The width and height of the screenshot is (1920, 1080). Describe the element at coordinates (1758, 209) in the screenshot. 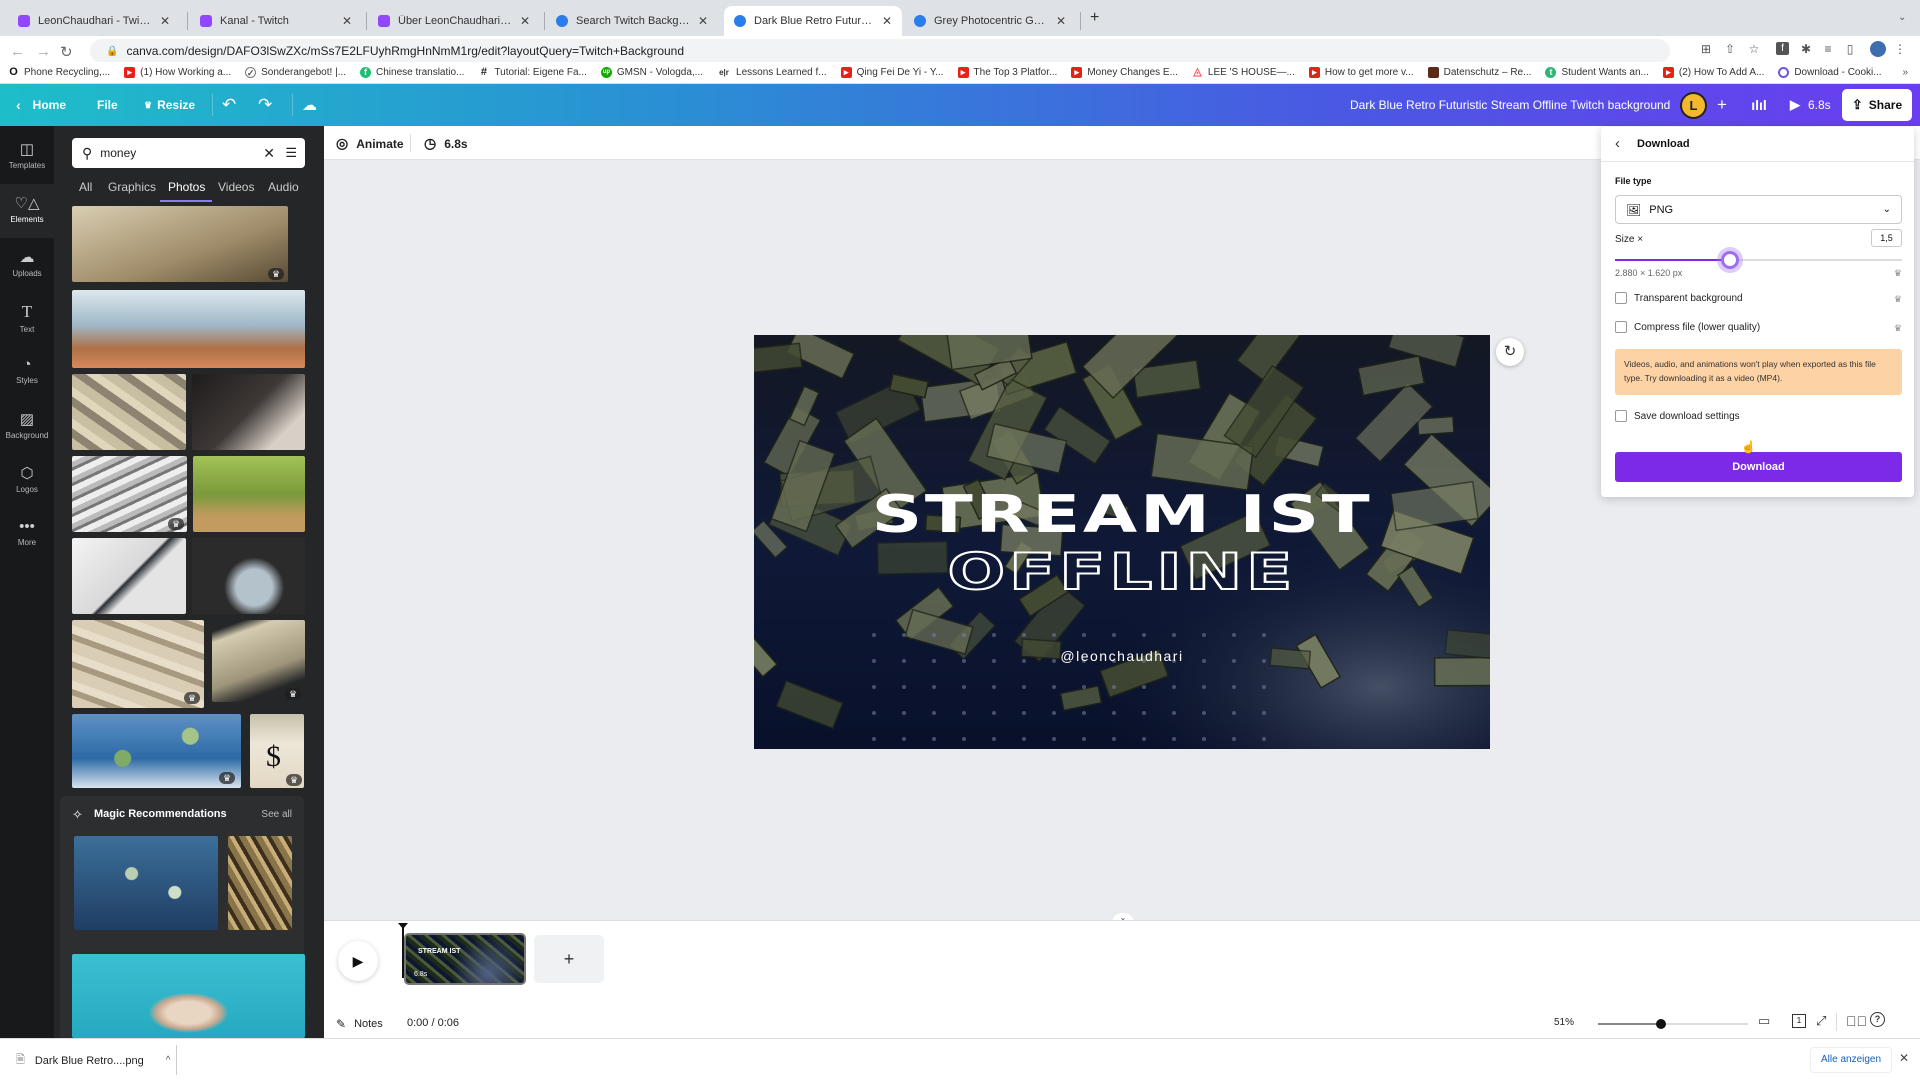

I see `file-type-select: 🖼 PNG ⌄` at that location.